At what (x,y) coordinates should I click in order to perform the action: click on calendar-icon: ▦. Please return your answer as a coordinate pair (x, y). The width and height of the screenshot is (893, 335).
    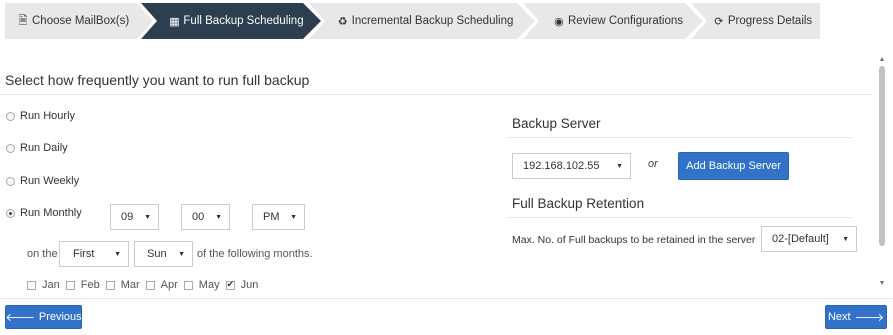
    Looking at the image, I should click on (174, 21).